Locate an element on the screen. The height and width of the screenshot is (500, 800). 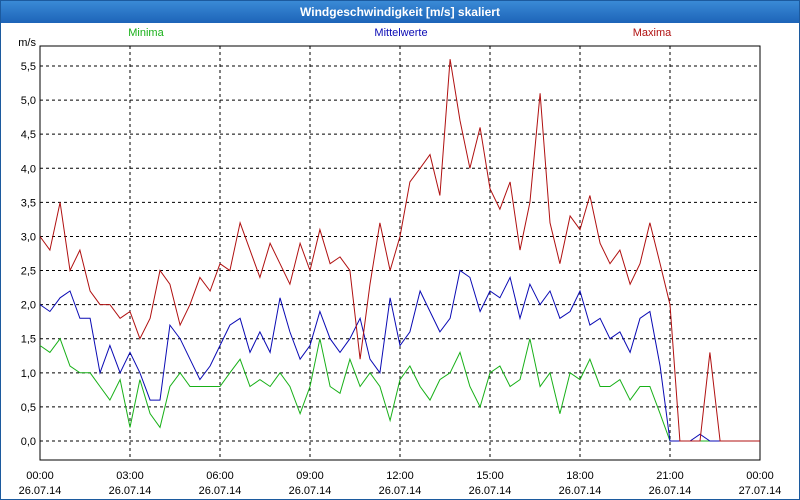
legend-maxima: Maxima is located at coordinates (652, 33).